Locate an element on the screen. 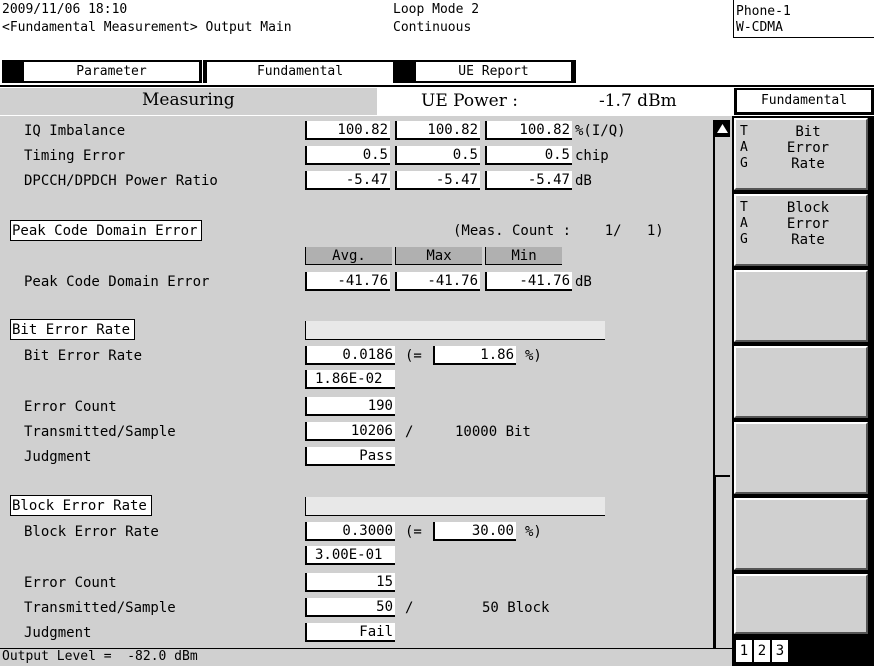  measuring-status: Measuring is located at coordinates (188, 100).